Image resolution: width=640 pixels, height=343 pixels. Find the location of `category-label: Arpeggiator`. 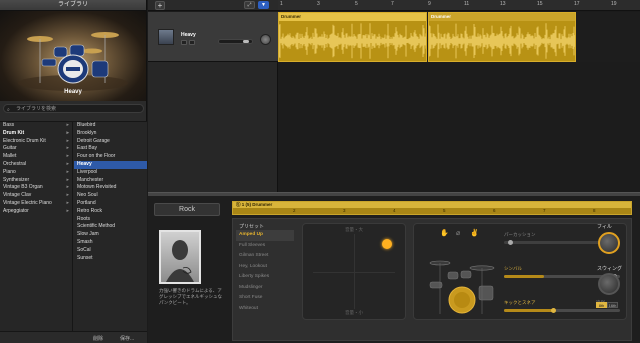

category-label: Arpeggiator is located at coordinates (16, 210).